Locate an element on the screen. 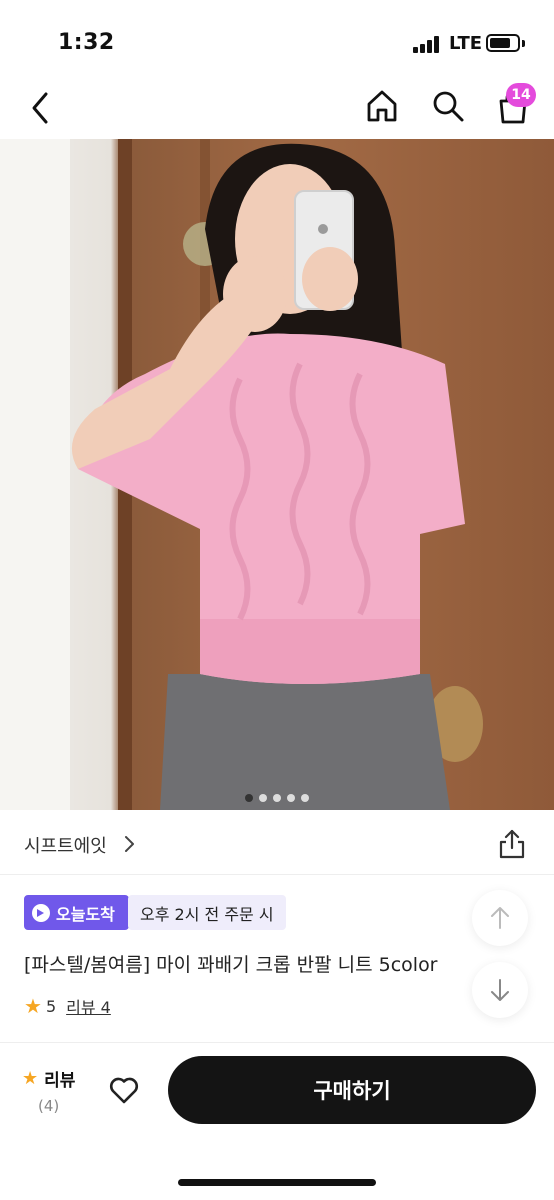 This screenshot has height=1200, width=554. search-icon is located at coordinates (448, 106).